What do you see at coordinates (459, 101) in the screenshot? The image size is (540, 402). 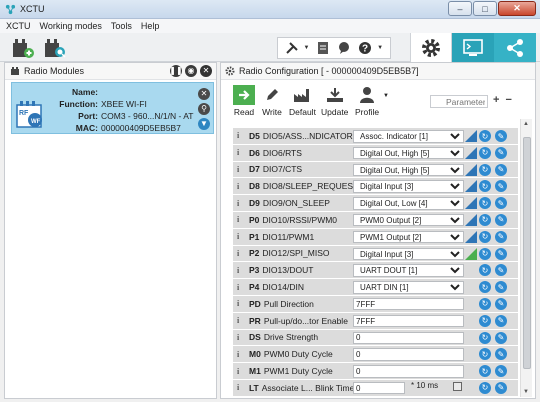 I see `parameter-search-input` at bounding box center [459, 101].